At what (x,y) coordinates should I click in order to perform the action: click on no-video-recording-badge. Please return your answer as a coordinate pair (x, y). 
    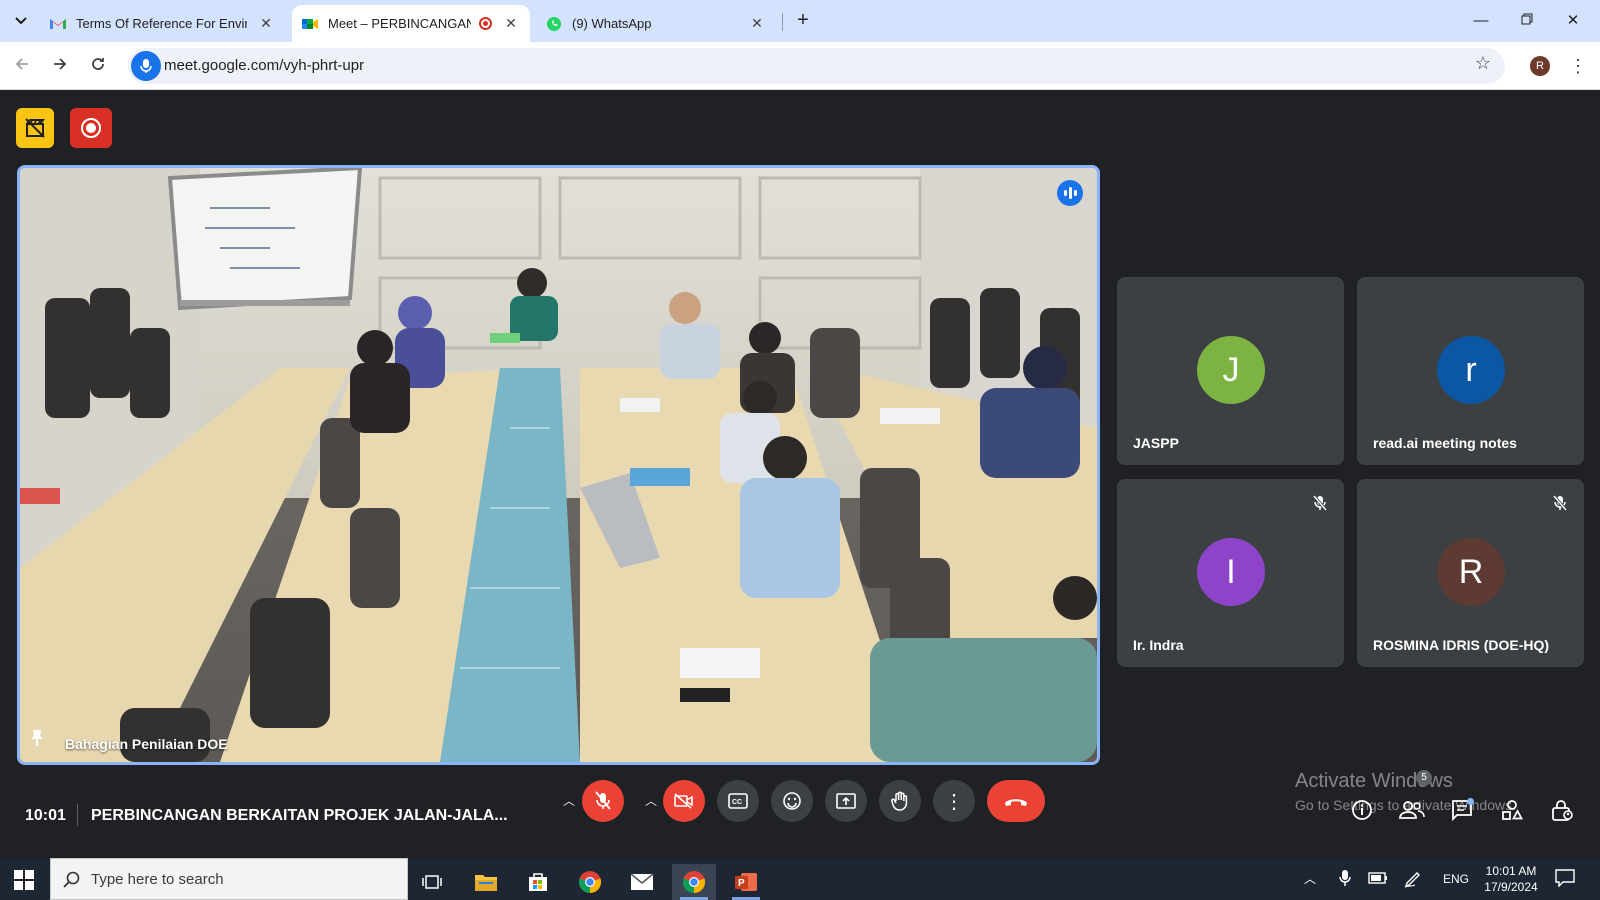
    Looking at the image, I should click on (35, 128).